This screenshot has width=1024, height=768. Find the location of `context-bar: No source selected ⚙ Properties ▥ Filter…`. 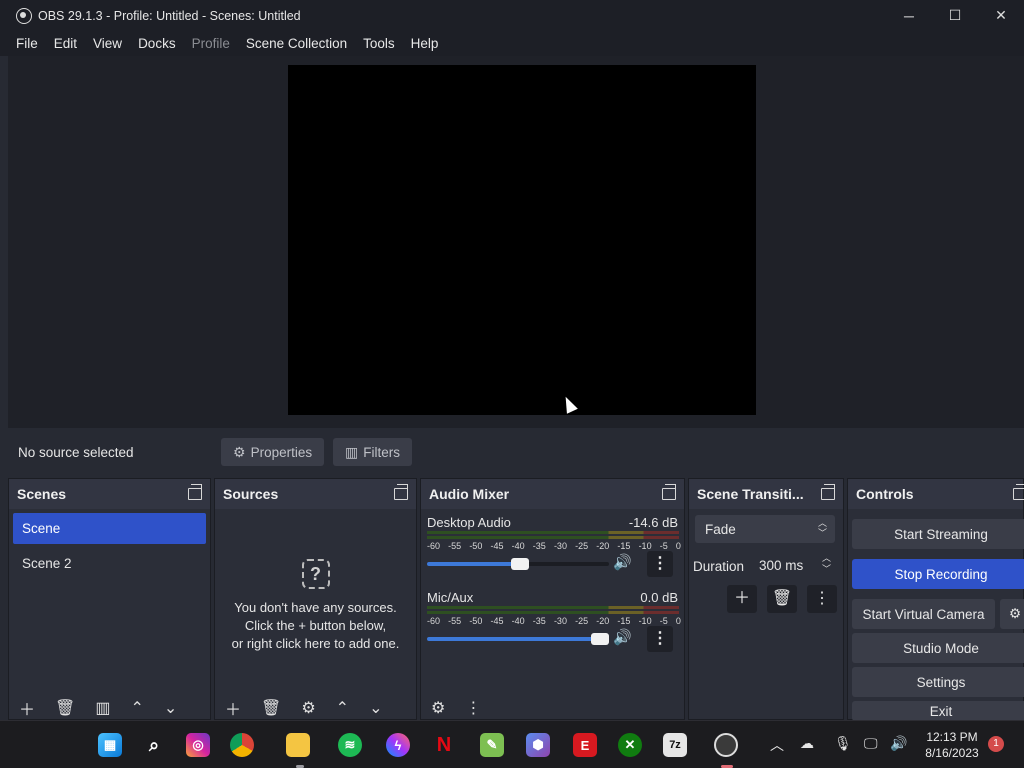

context-bar: No source selected ⚙ Properties ▥ Filter… is located at coordinates (516, 452).